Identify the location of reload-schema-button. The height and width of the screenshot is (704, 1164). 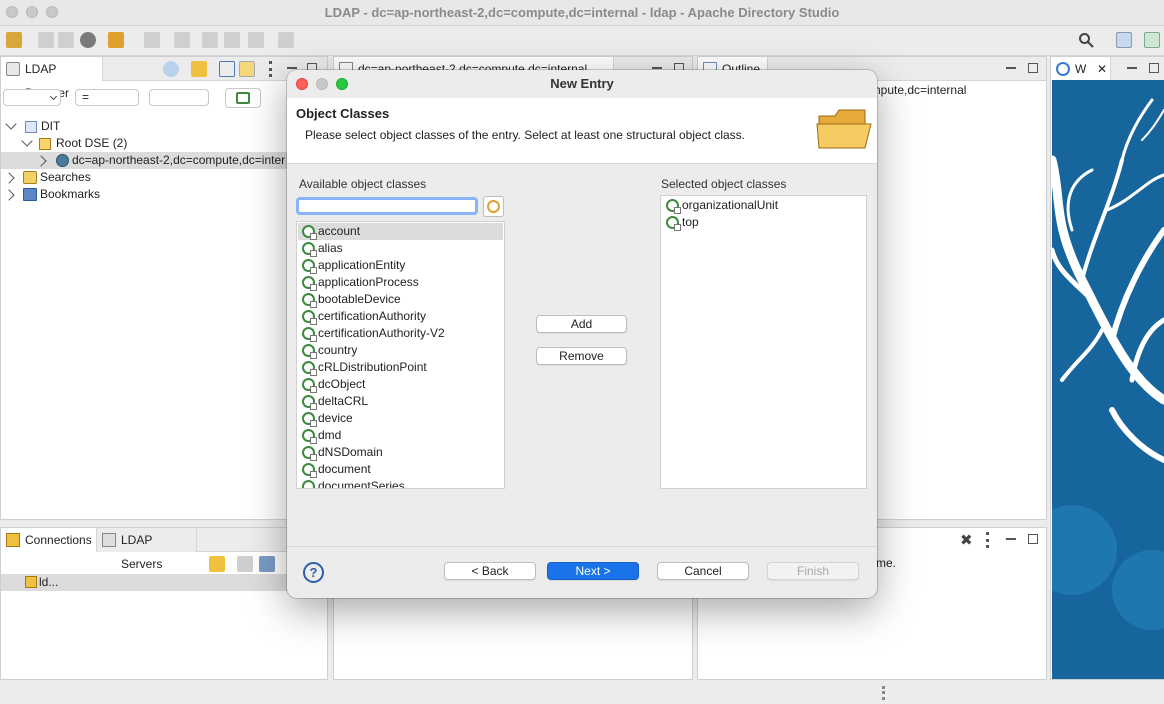
(493, 206).